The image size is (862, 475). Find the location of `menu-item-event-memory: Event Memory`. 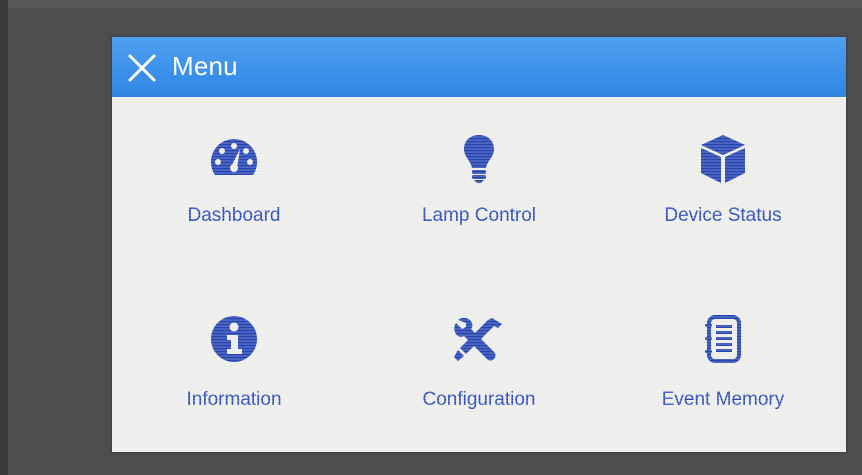

menu-item-event-memory: Event Memory is located at coordinates (723, 368).